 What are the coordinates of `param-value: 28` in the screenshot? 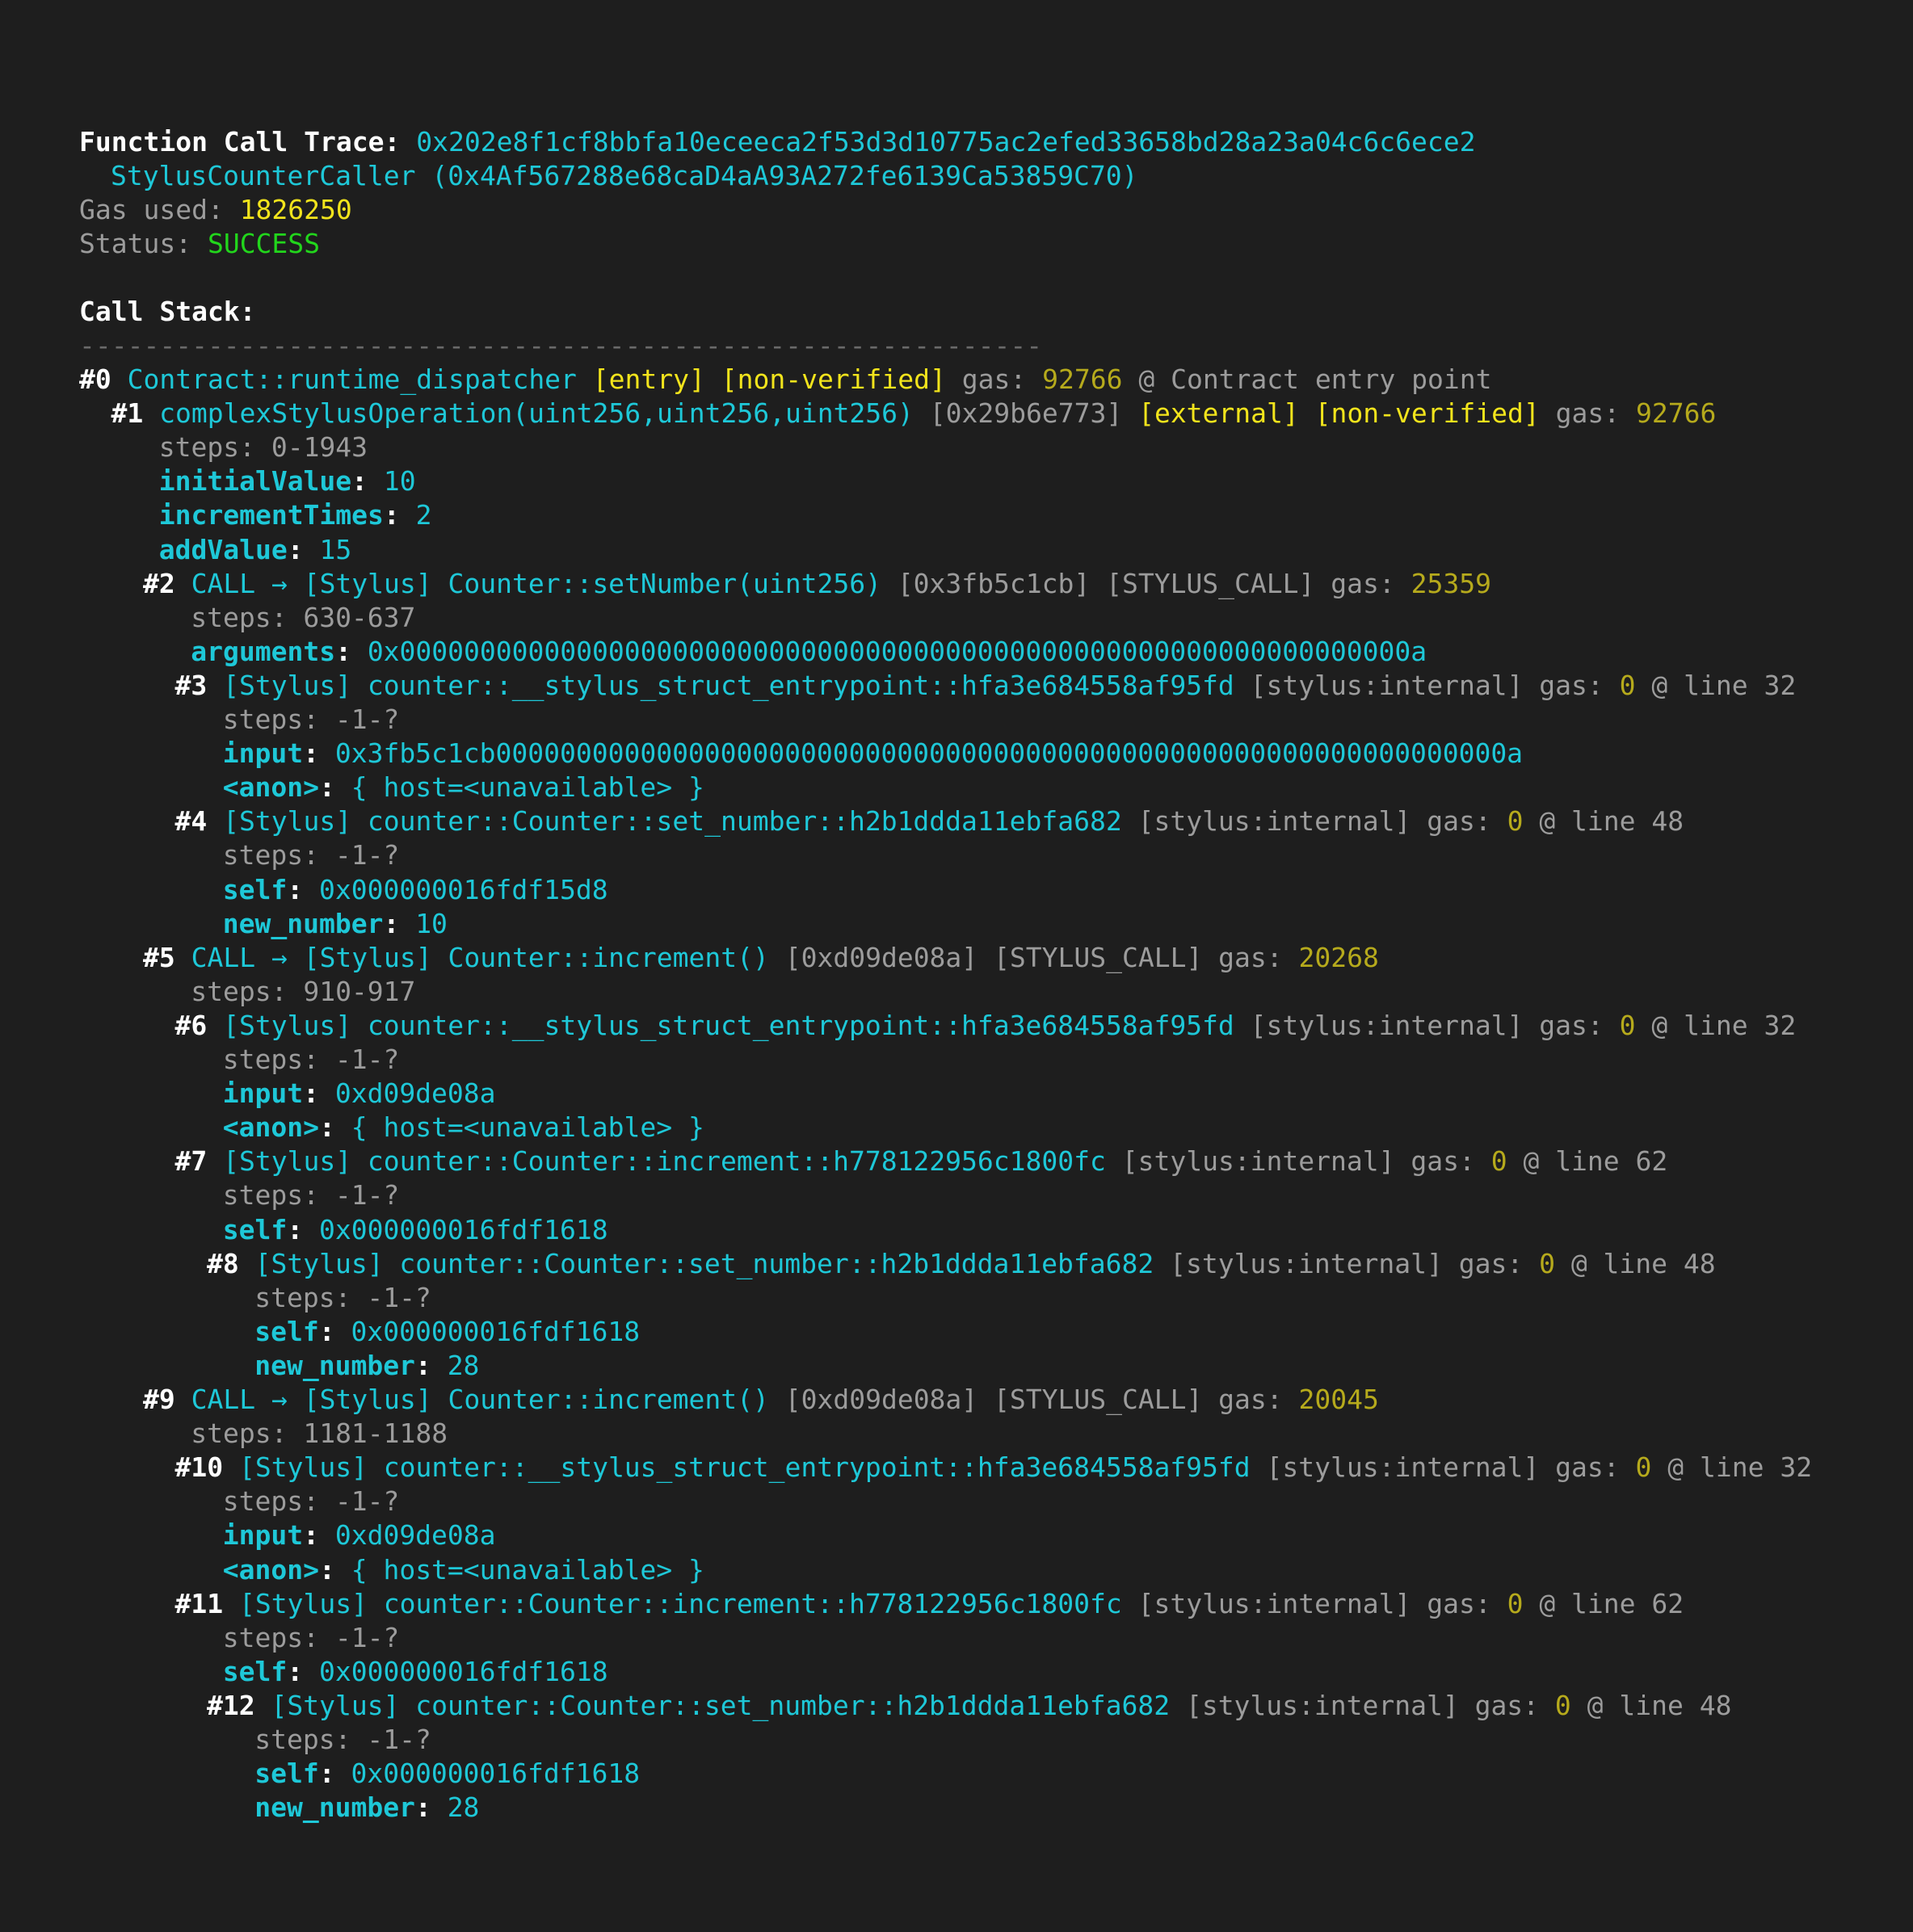 It's located at (463, 1808).